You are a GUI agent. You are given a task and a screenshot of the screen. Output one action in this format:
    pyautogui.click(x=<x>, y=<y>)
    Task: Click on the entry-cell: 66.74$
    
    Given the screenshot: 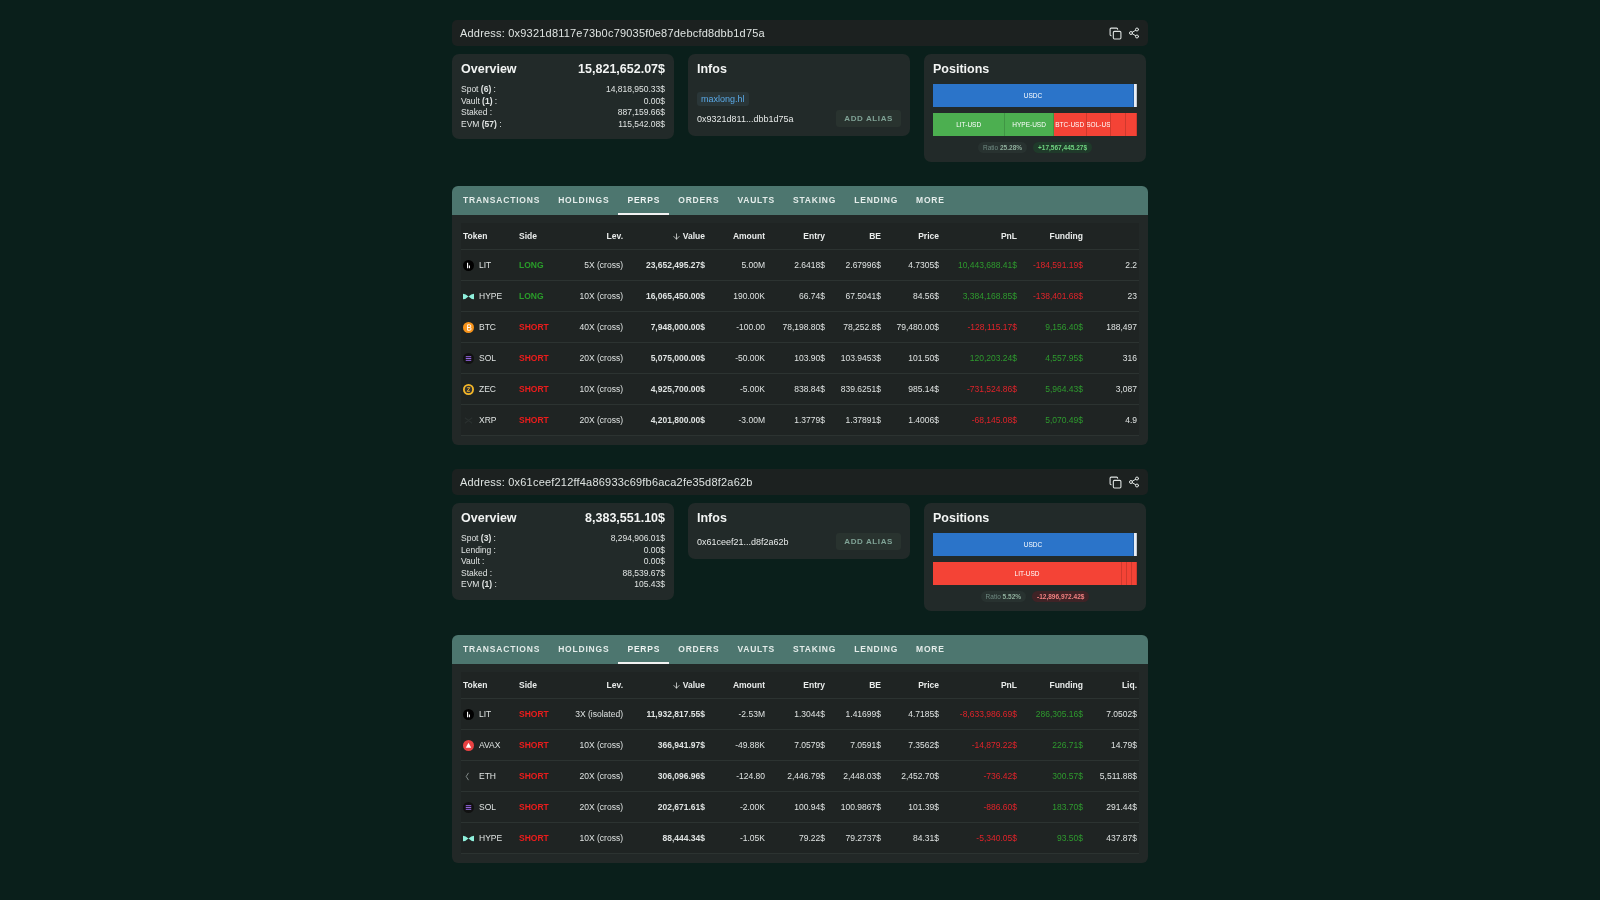 What is the action you would take?
    pyautogui.click(x=812, y=296)
    